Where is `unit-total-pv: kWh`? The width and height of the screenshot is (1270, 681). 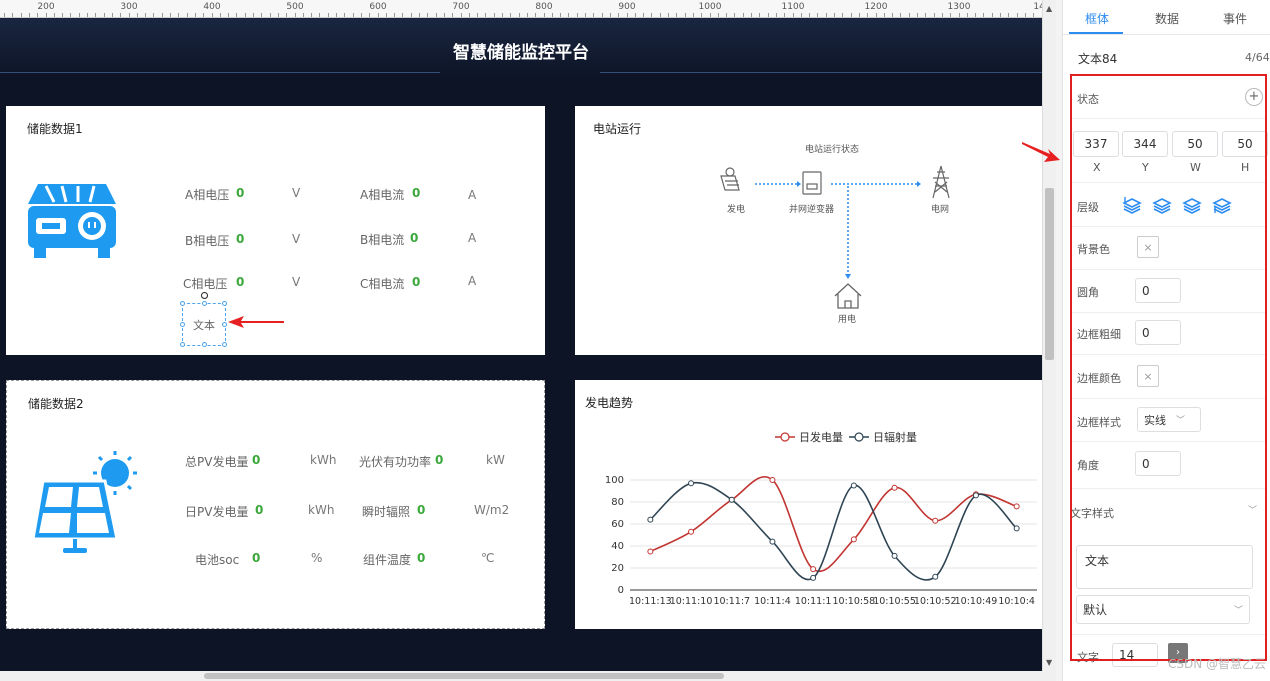
unit-total-pv: kWh is located at coordinates (323, 460).